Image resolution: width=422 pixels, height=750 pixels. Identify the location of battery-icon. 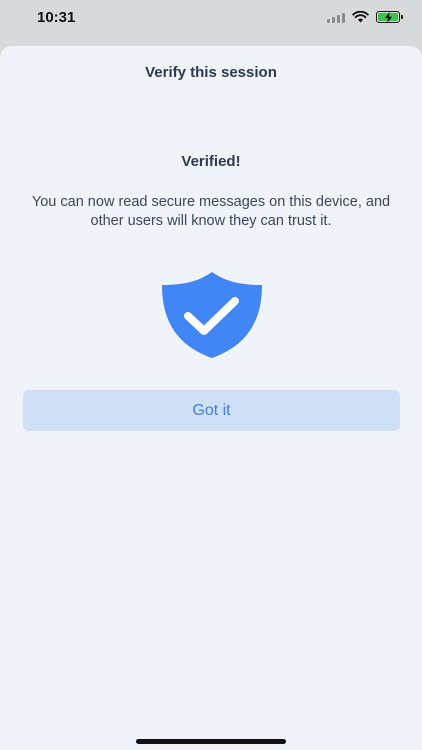
(389, 17).